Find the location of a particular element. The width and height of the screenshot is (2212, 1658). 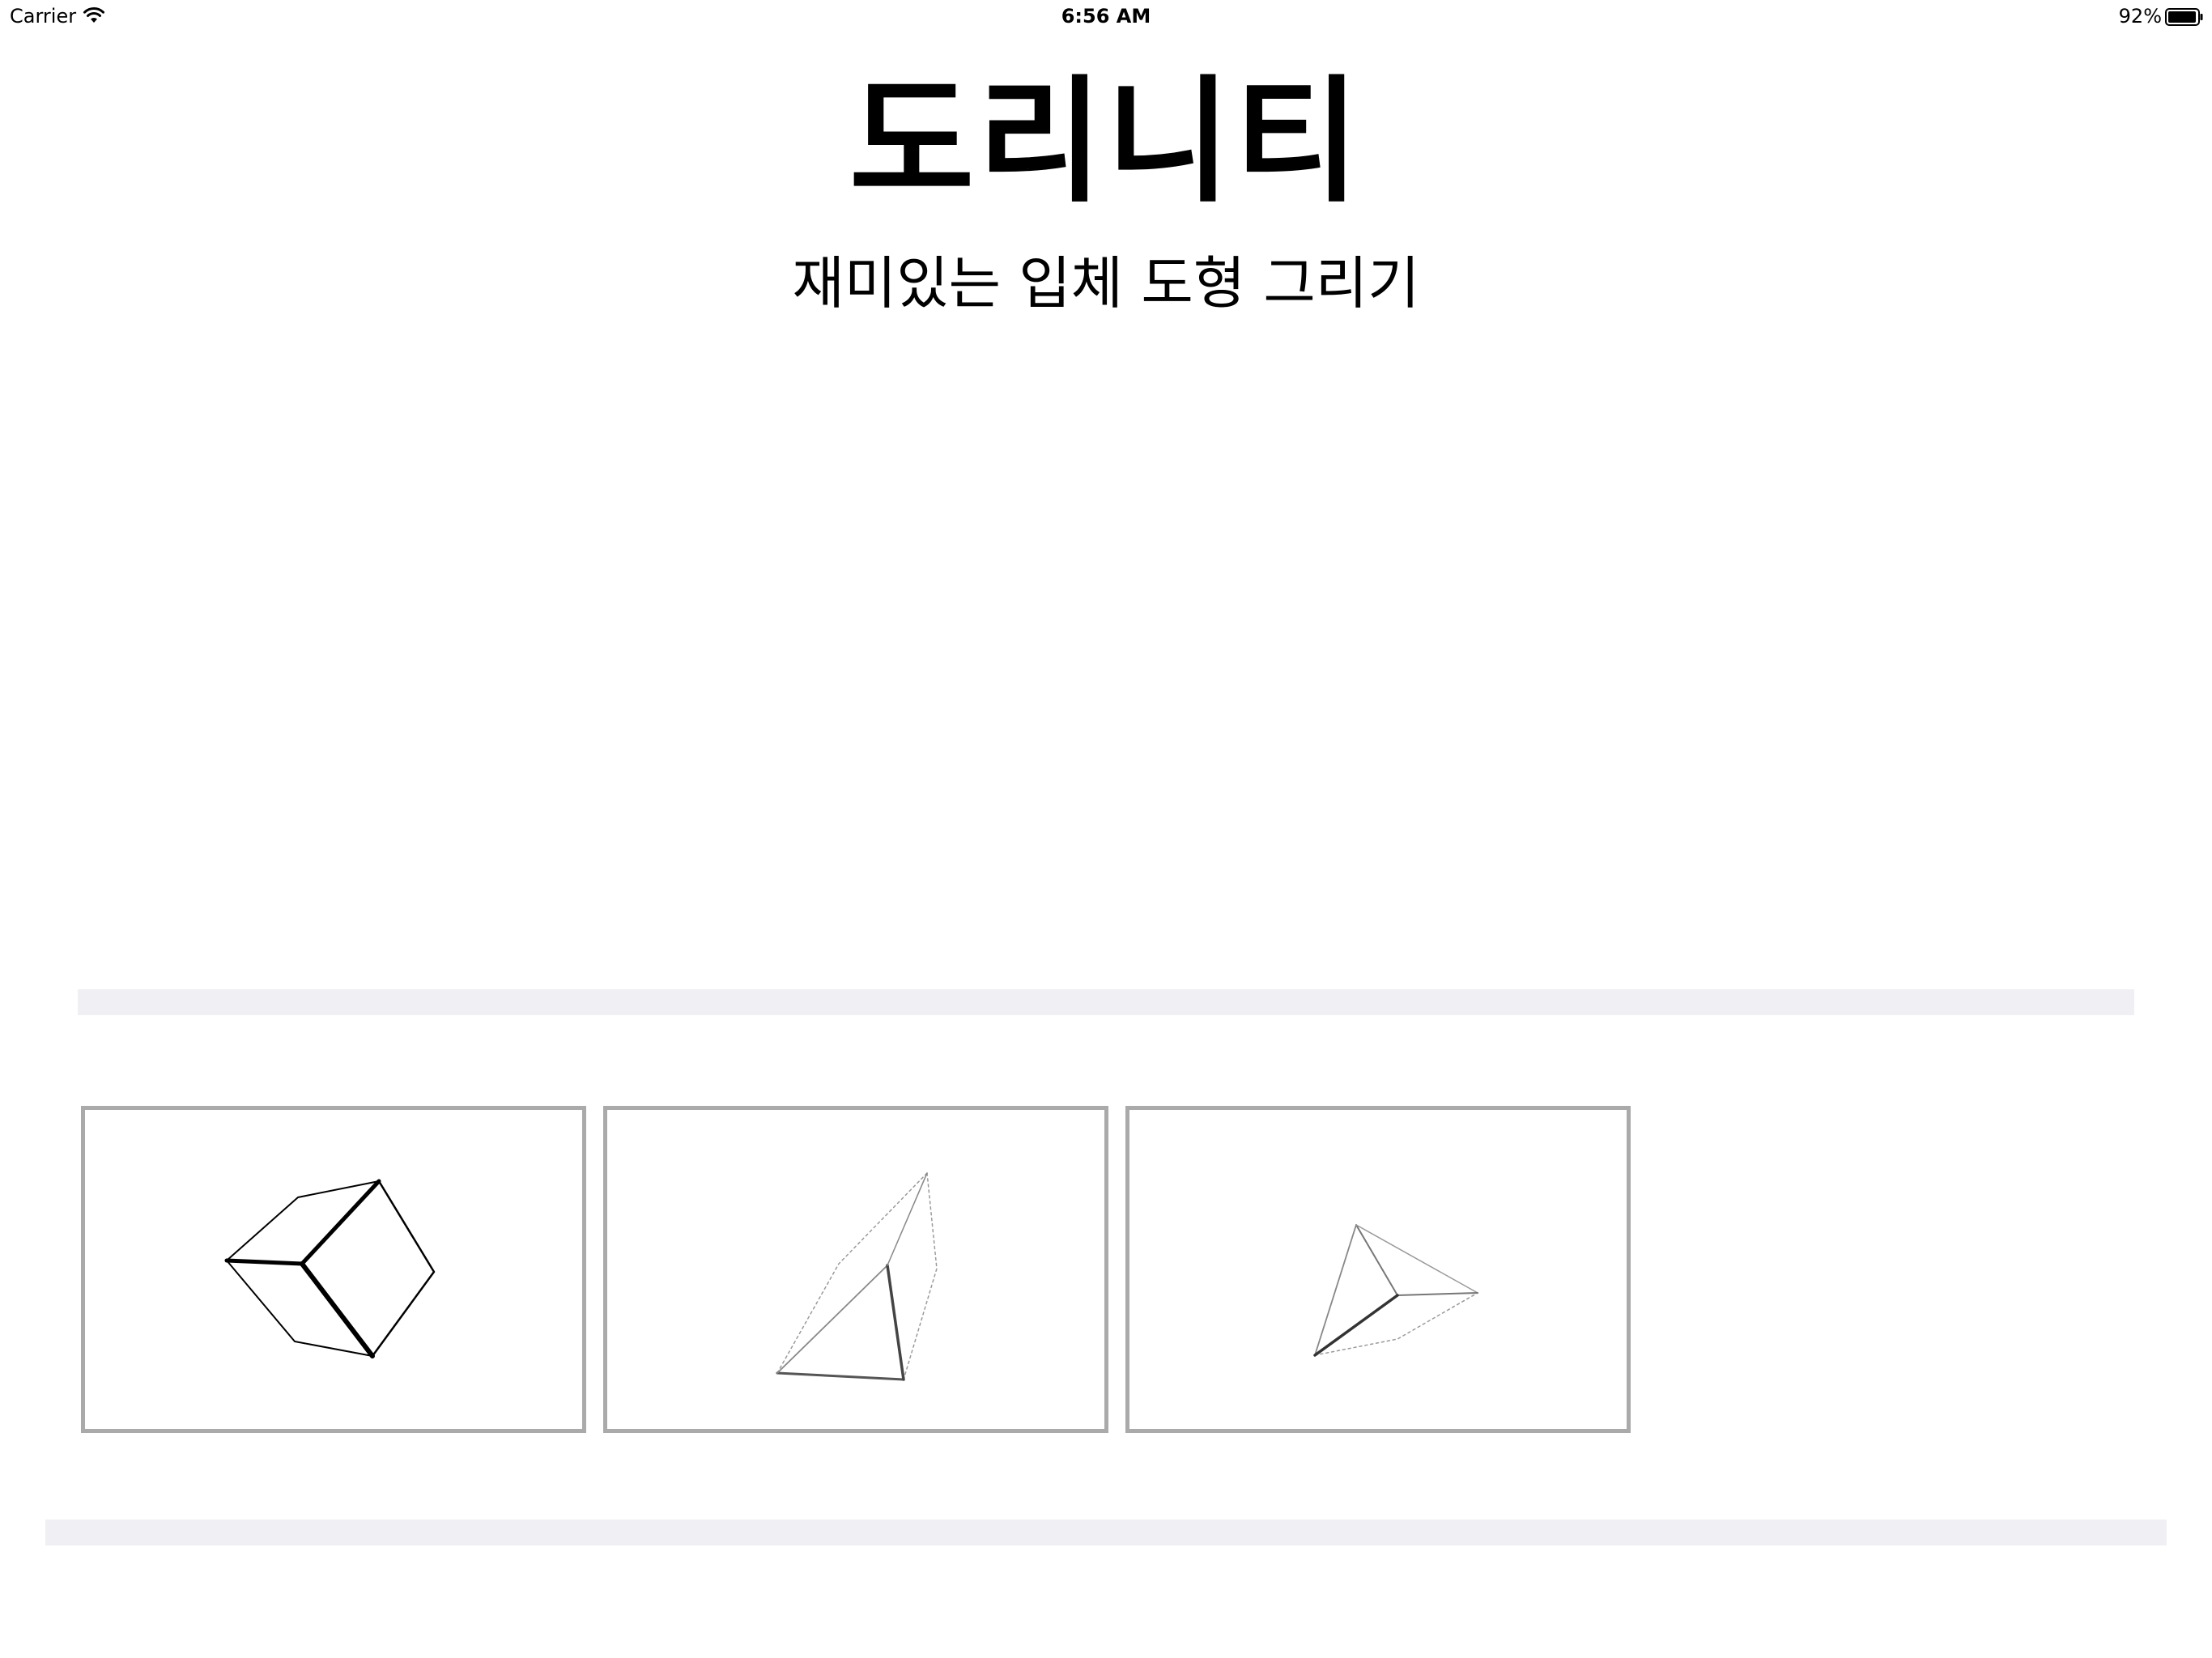

shape-card-cube is located at coordinates (334, 1269).